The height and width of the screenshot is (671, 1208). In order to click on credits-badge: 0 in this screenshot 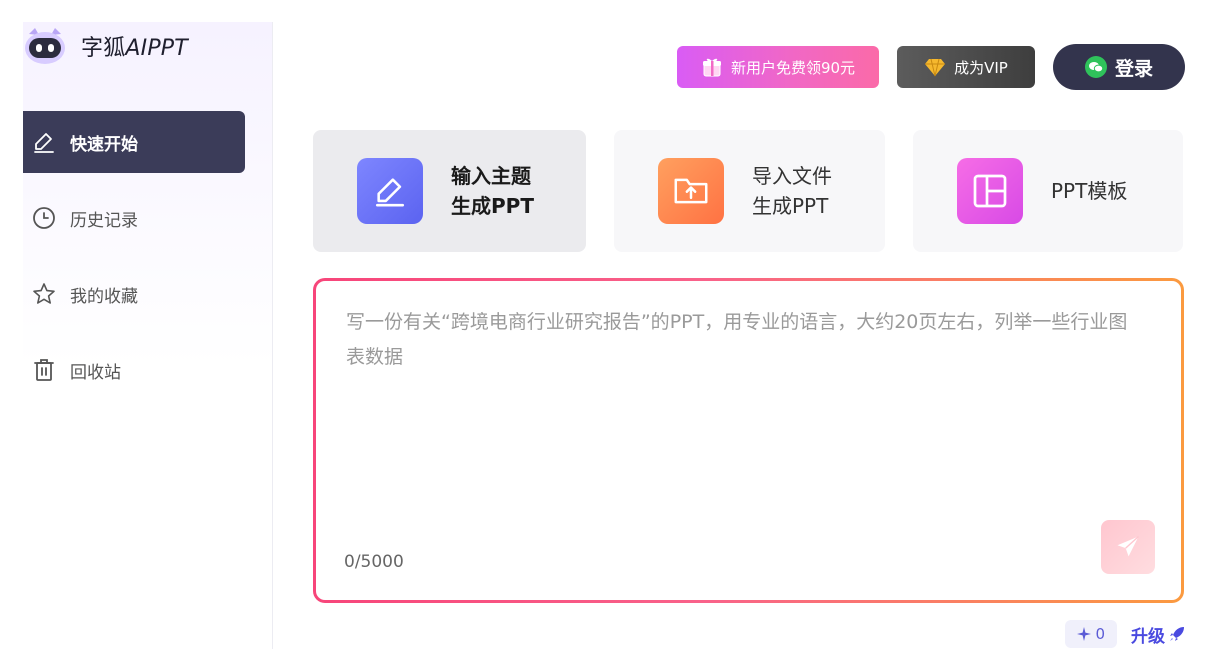, I will do `click(1091, 634)`.